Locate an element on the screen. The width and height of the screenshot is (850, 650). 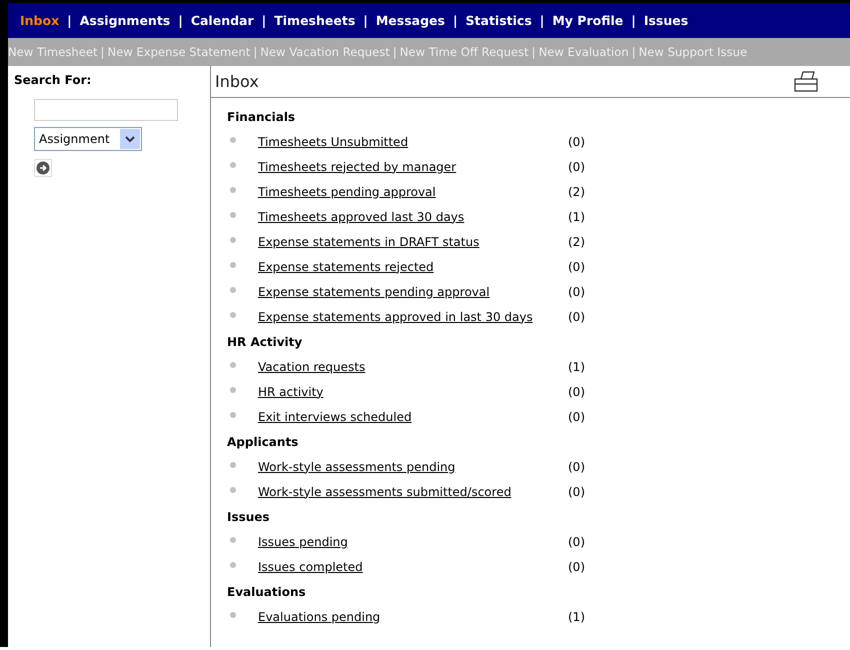
inbox-link: Evaluations pending is located at coordinates (413, 617).